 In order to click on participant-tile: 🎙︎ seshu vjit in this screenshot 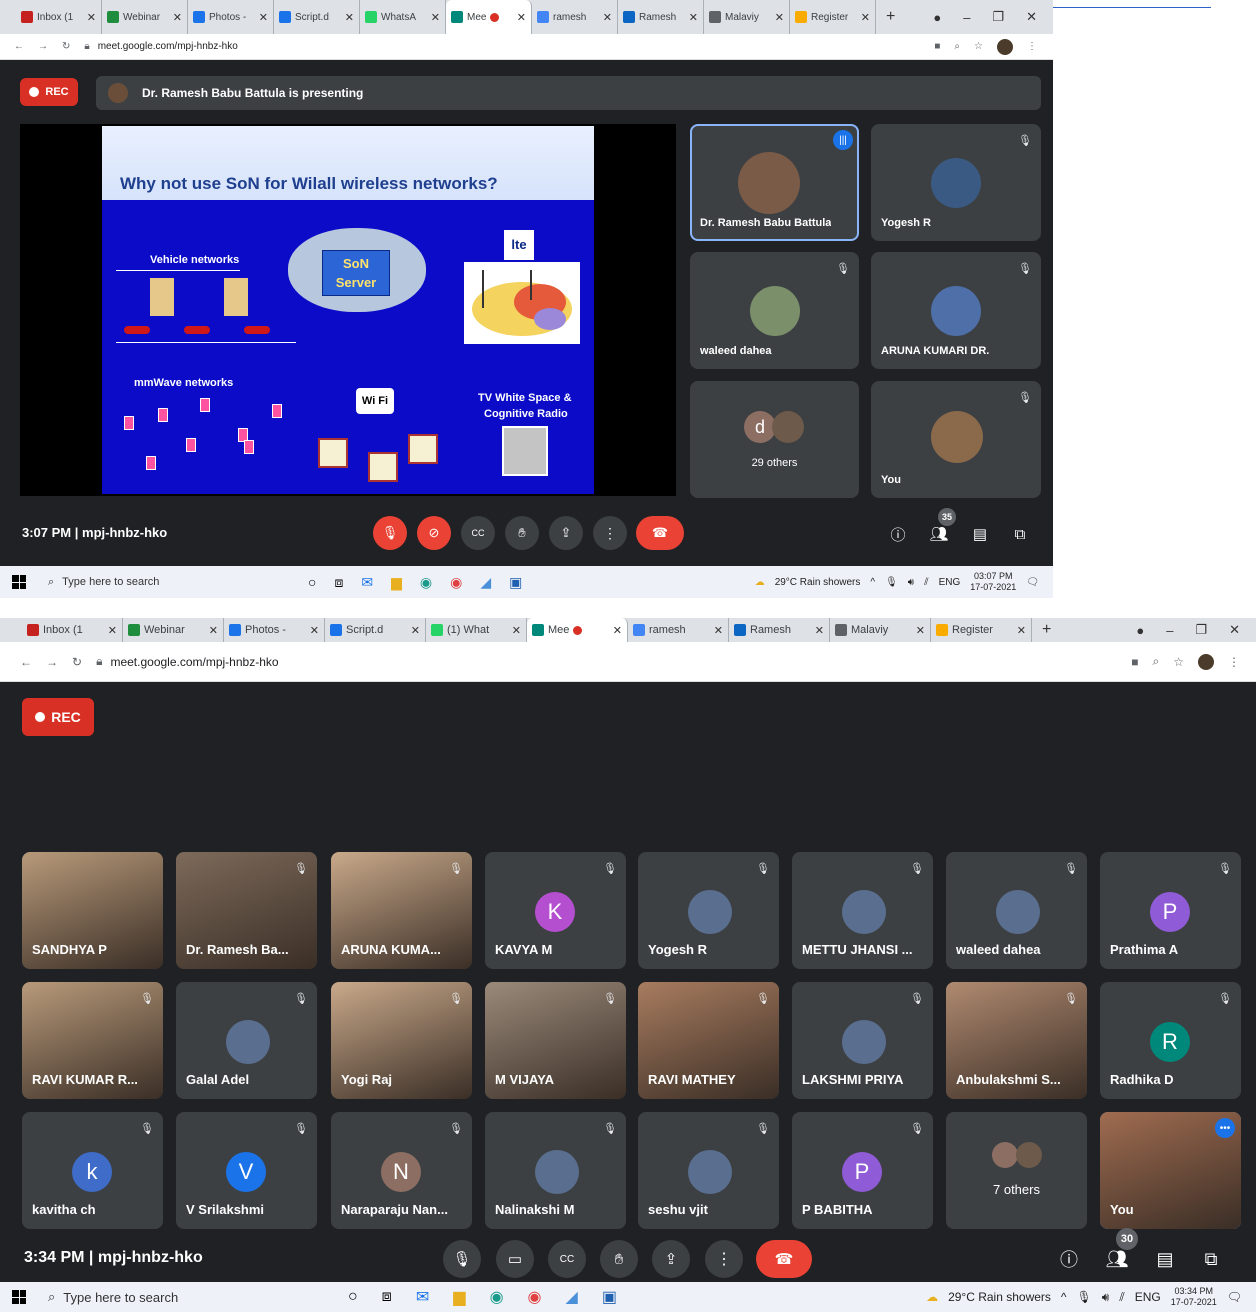, I will do `click(708, 1170)`.